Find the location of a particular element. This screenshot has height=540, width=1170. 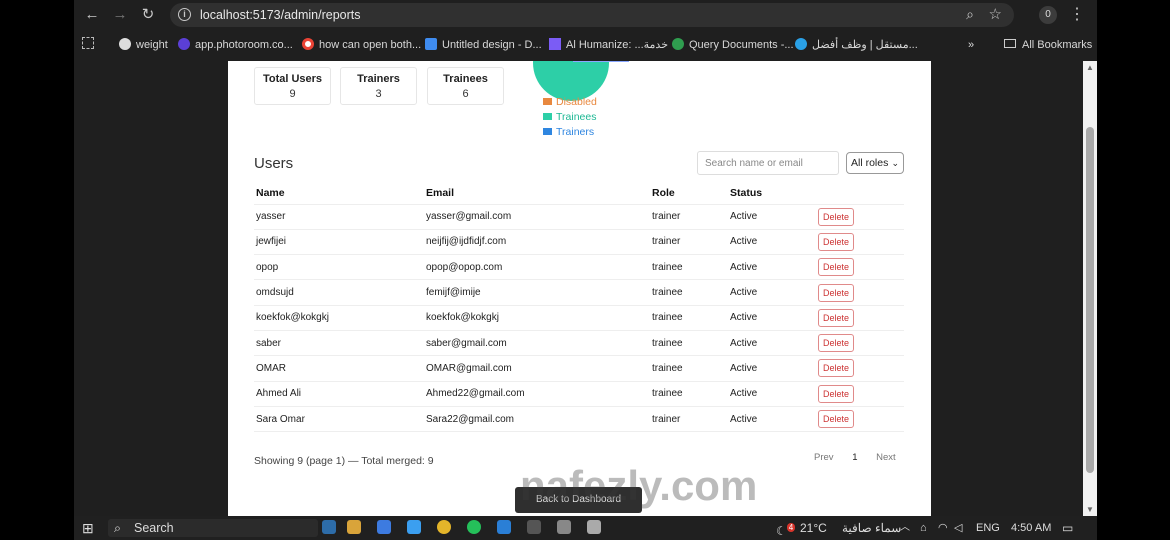

bookmark-weight: weight is located at coordinates (143, 45).